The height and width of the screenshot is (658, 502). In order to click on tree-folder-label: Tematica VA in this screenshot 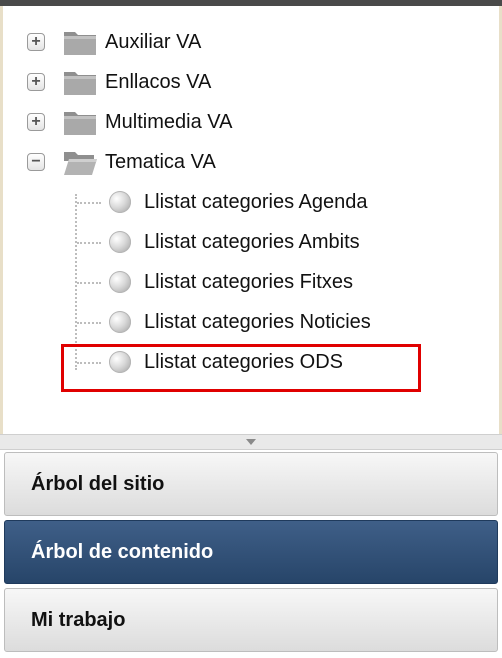, I will do `click(160, 161)`.